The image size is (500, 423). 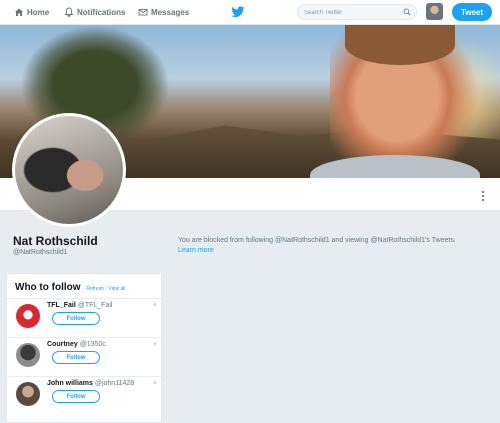 What do you see at coordinates (69, 170) in the screenshot?
I see `profile-avatar` at bounding box center [69, 170].